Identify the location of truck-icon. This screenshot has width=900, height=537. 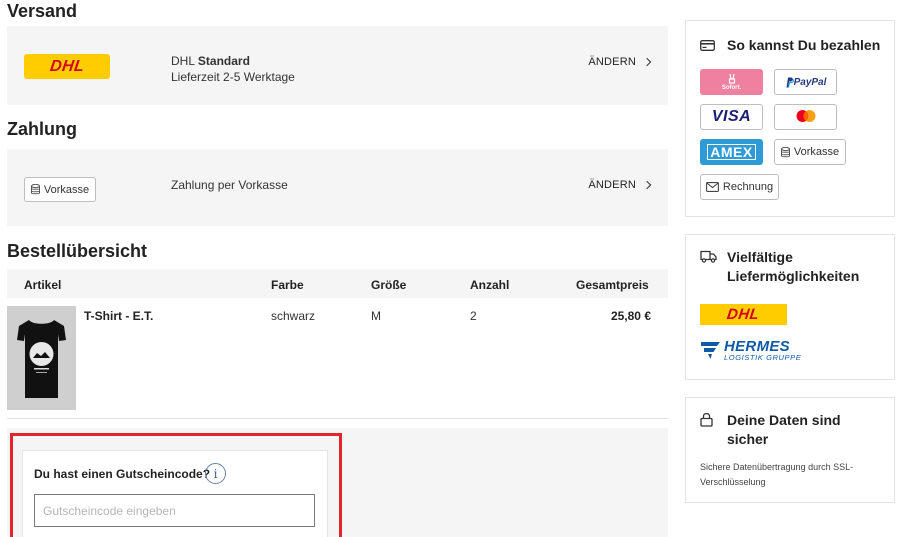
(708, 256).